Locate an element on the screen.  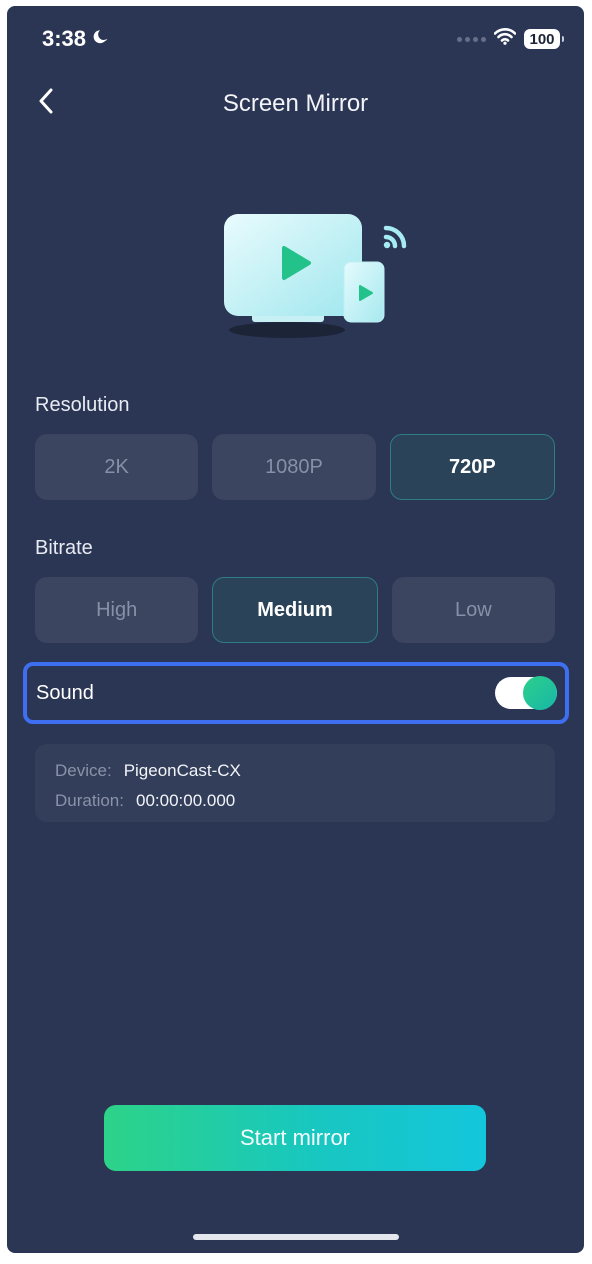
moon-icon is located at coordinates (101, 39).